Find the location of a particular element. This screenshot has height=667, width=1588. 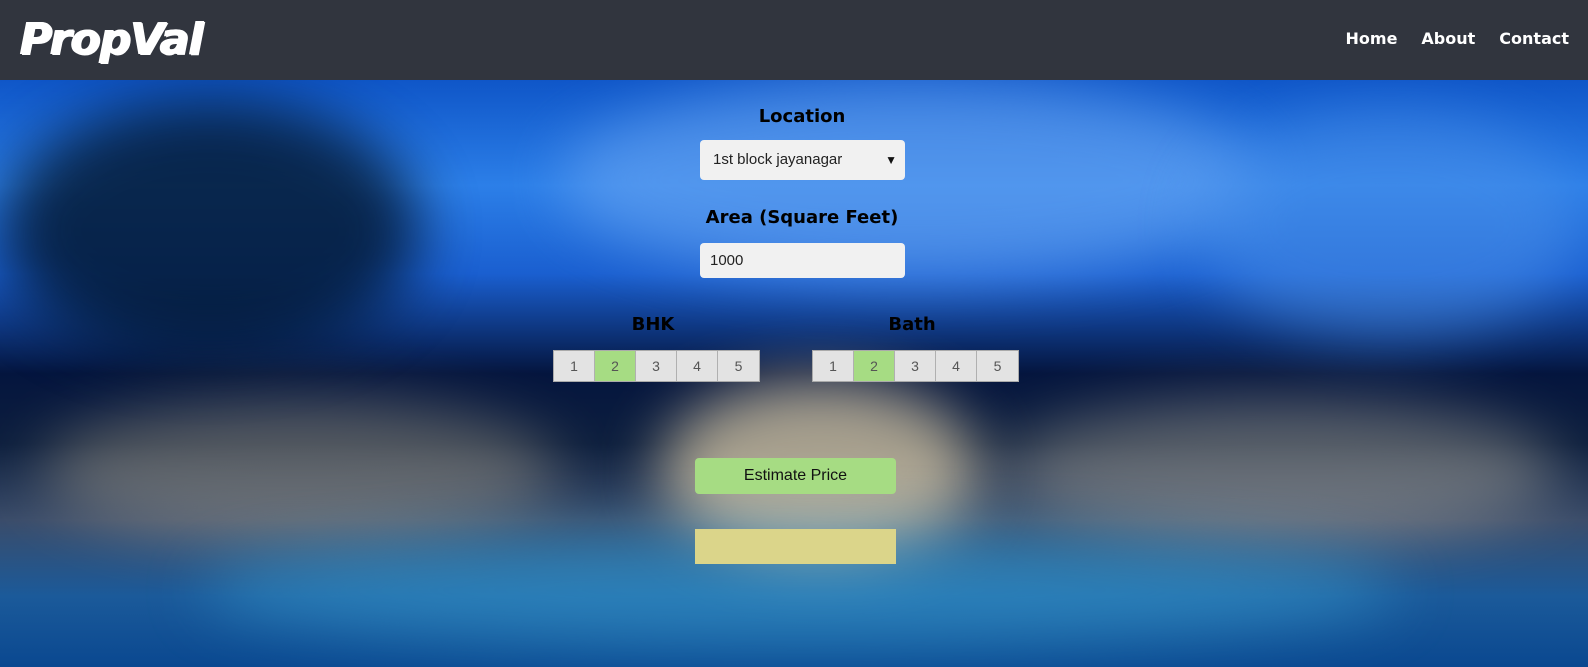

bath-option: 5 is located at coordinates (997, 366).